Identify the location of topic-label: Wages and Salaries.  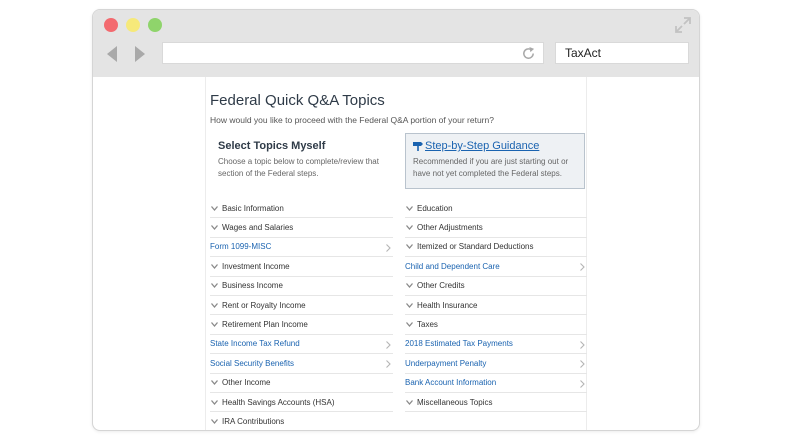
(258, 228).